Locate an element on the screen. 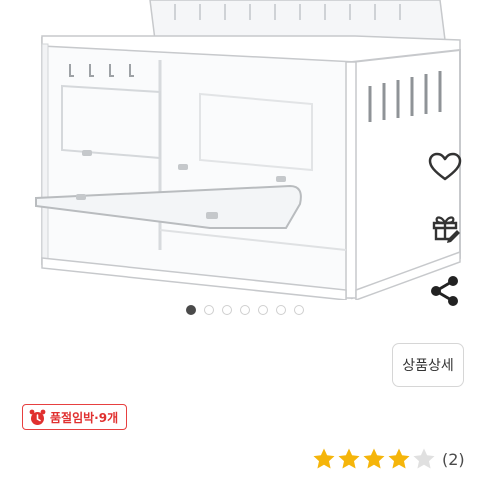  gift-button is located at coordinates (445, 227).